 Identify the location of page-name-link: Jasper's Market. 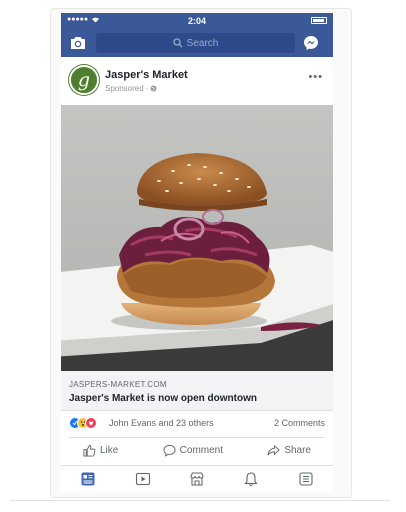
(146, 75).